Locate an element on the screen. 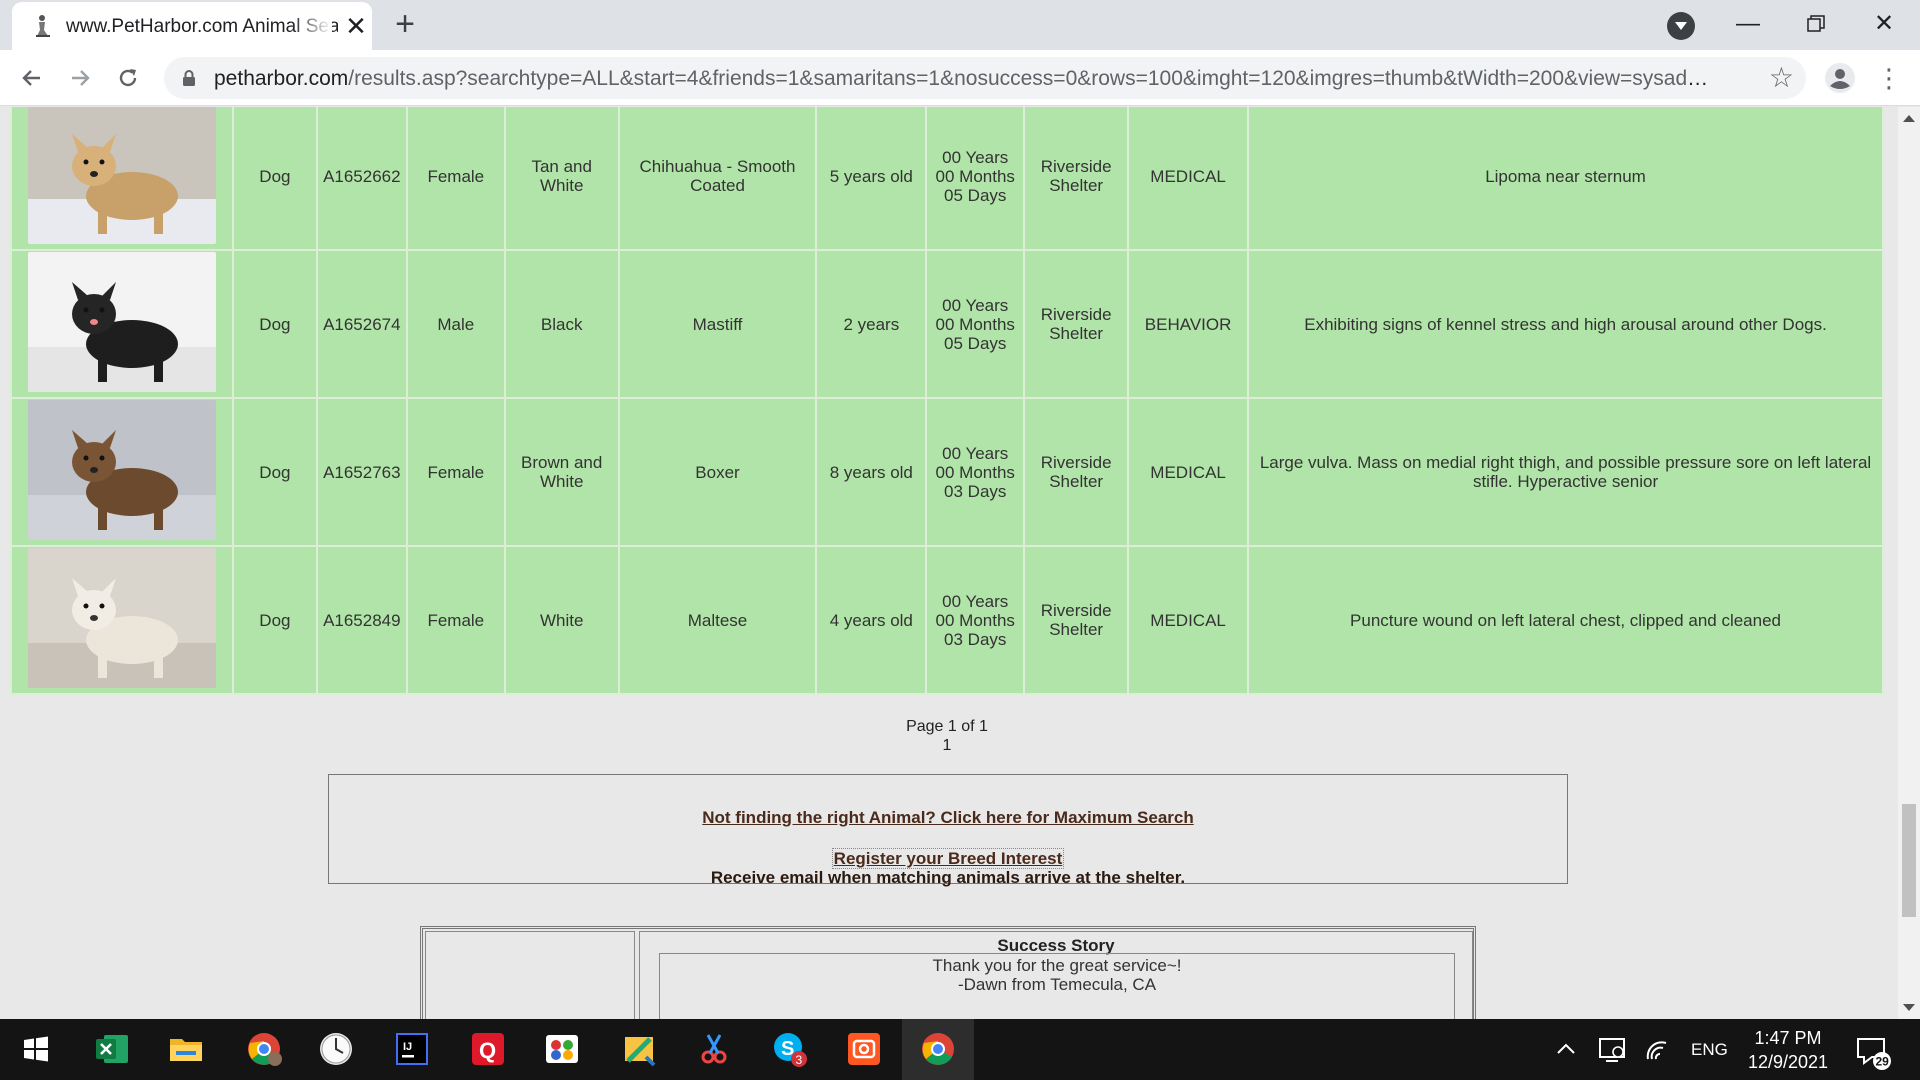 The image size is (1920, 1080). success-story-photo-cell is located at coordinates (530, 975).